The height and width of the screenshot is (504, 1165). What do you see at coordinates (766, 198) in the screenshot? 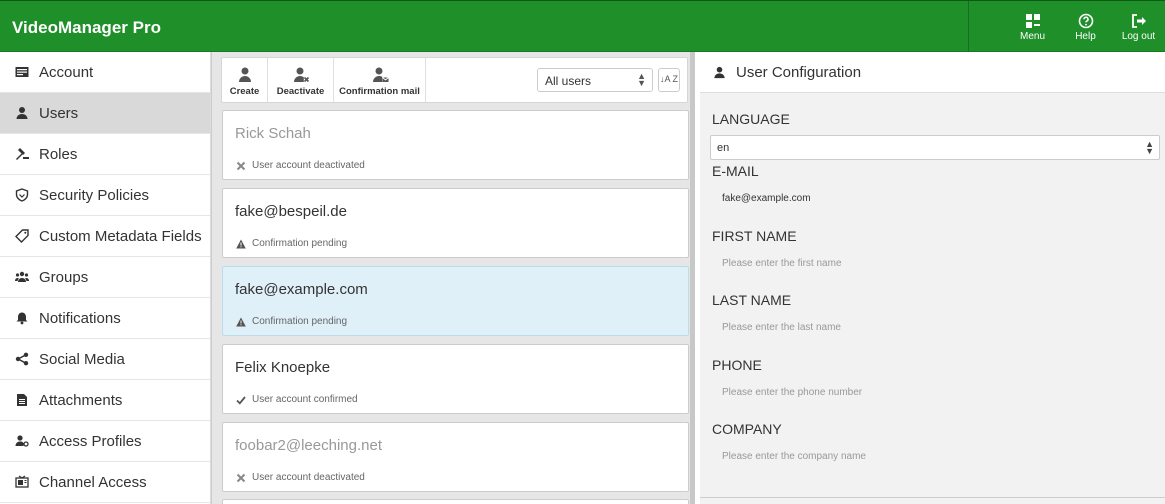
I see `email-value: fake@example.com` at bounding box center [766, 198].